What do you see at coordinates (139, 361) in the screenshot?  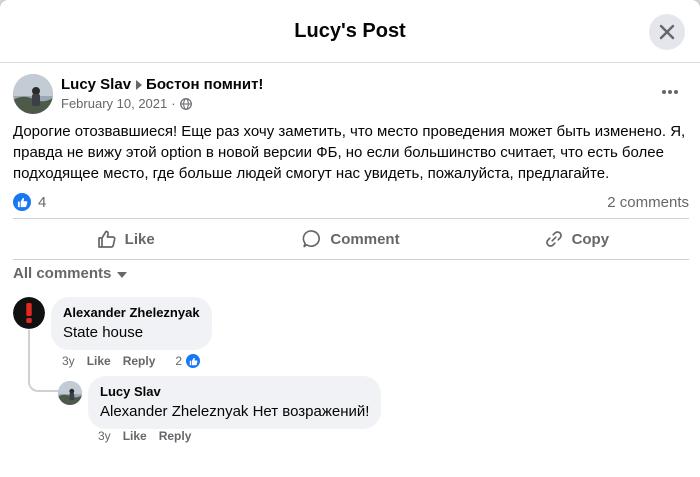 I see `comment-reply-button: Reply` at bounding box center [139, 361].